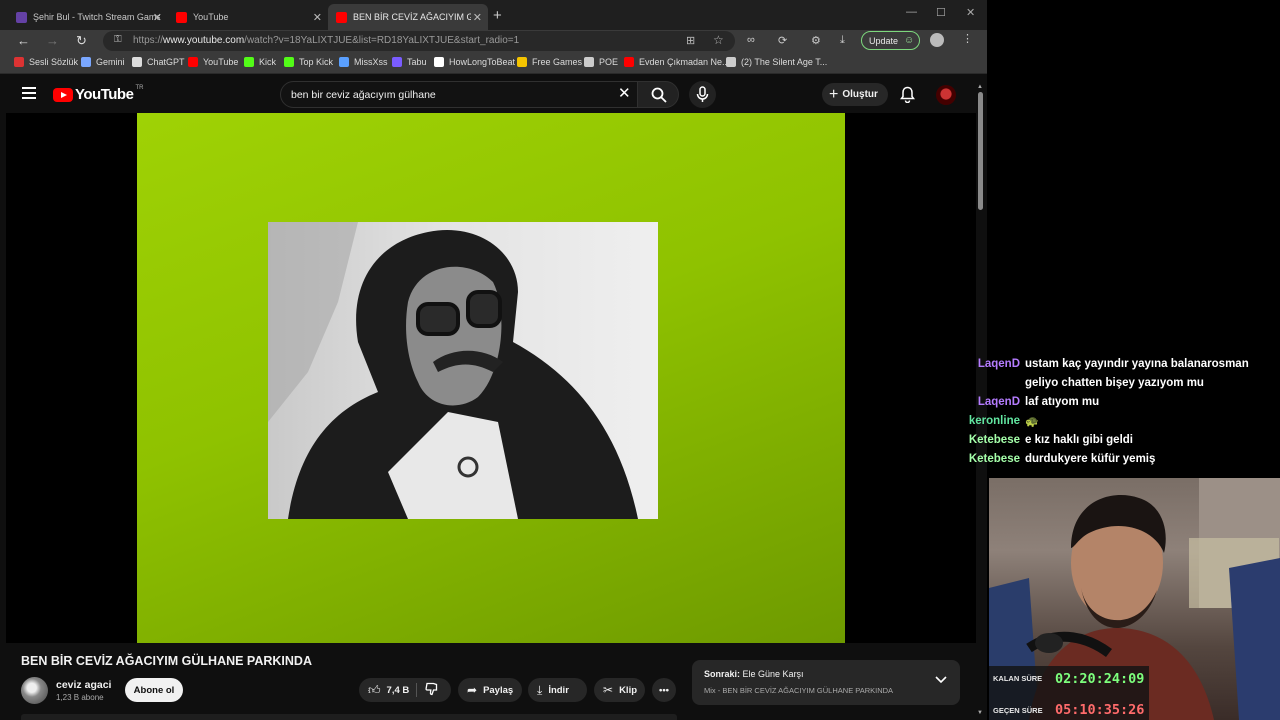  I want to click on extension-icon: ∞, so click(751, 40).